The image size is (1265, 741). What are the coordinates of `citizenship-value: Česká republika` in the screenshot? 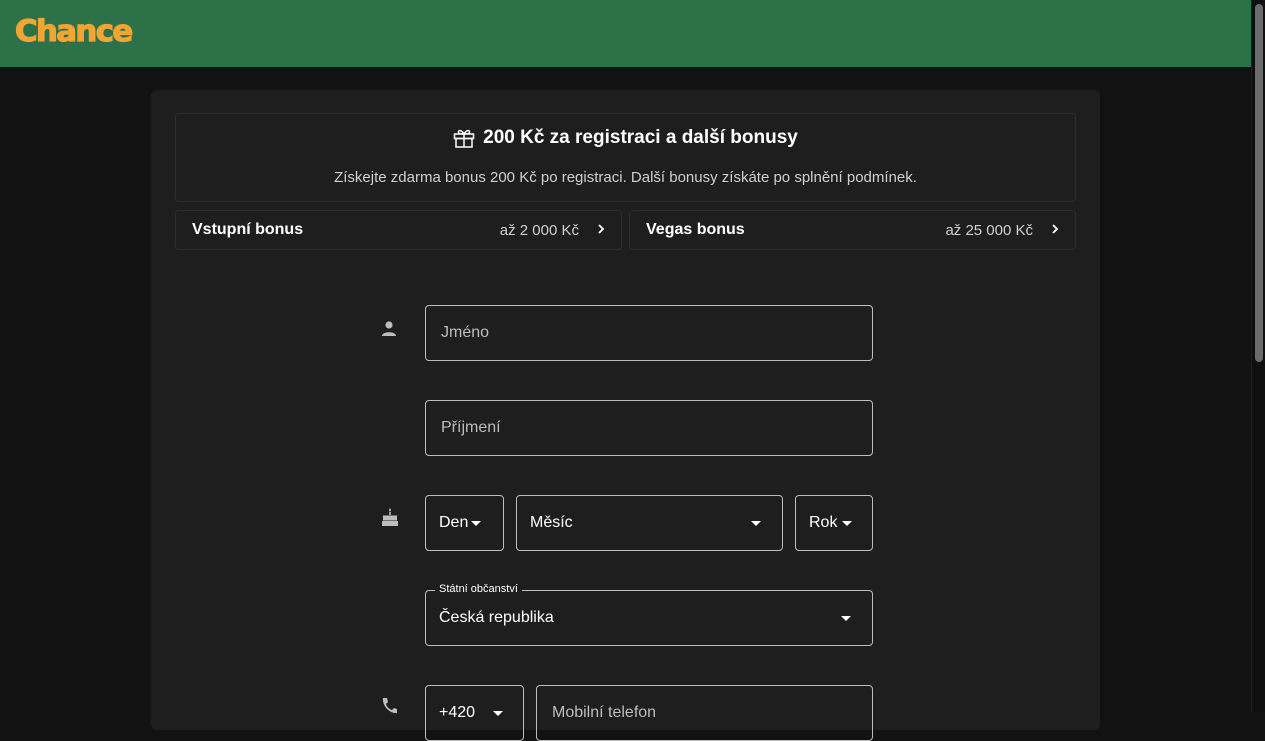 It's located at (496, 617).